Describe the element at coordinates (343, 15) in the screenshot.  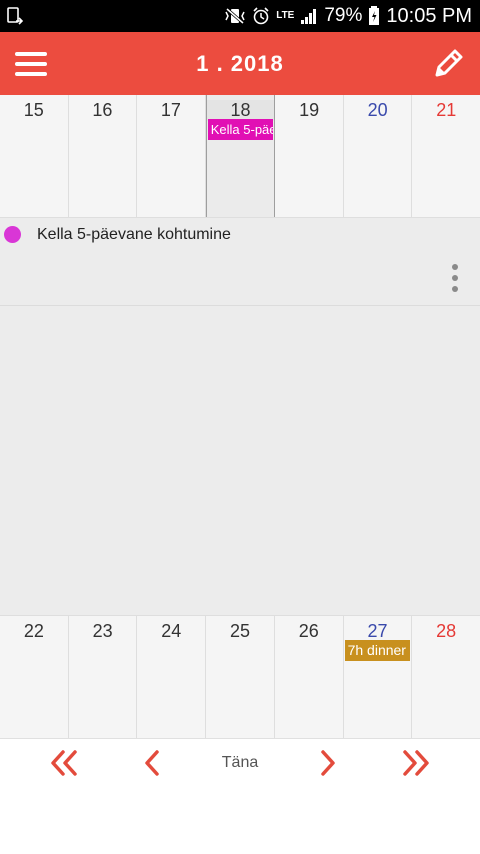
I see `battery-percent: 79%` at that location.